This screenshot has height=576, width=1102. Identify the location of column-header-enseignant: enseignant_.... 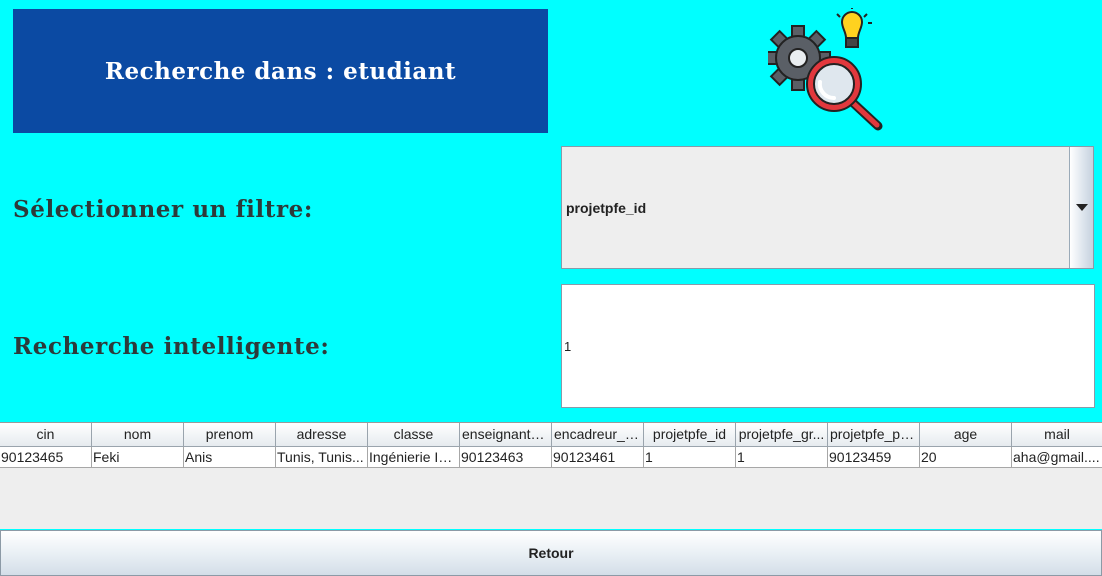
(506, 435).